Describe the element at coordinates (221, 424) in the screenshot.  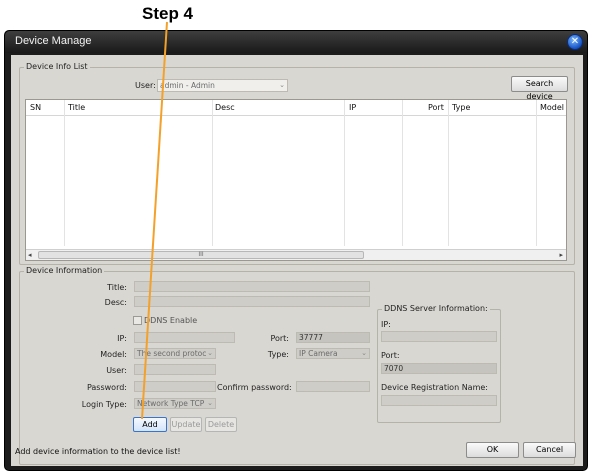
I see `delete-button: Delete` at that location.